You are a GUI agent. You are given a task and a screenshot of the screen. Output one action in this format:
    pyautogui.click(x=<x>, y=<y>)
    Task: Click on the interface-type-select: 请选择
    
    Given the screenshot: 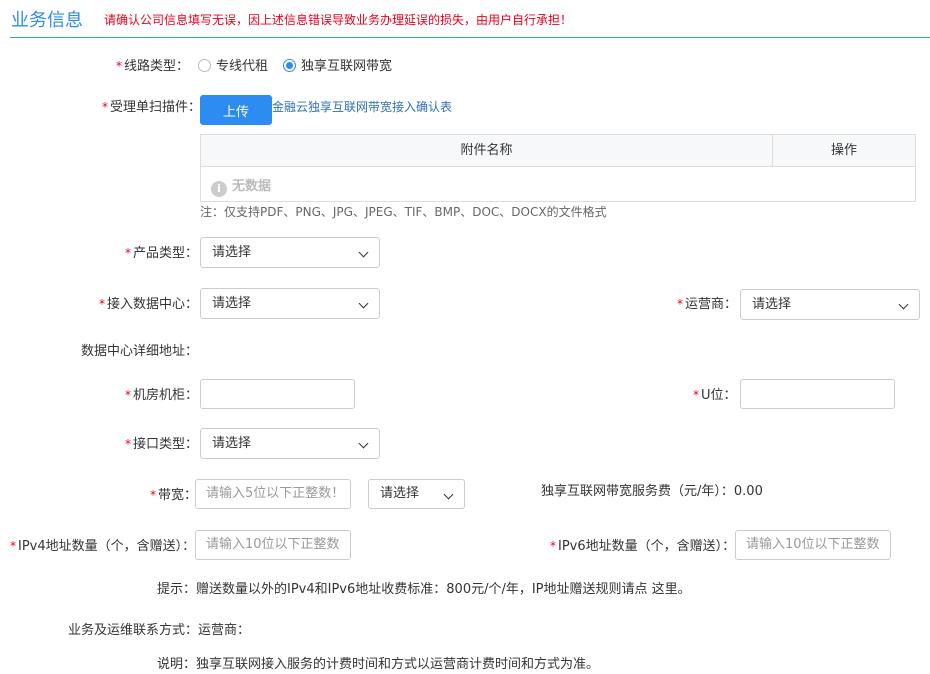 What is the action you would take?
    pyautogui.click(x=290, y=443)
    